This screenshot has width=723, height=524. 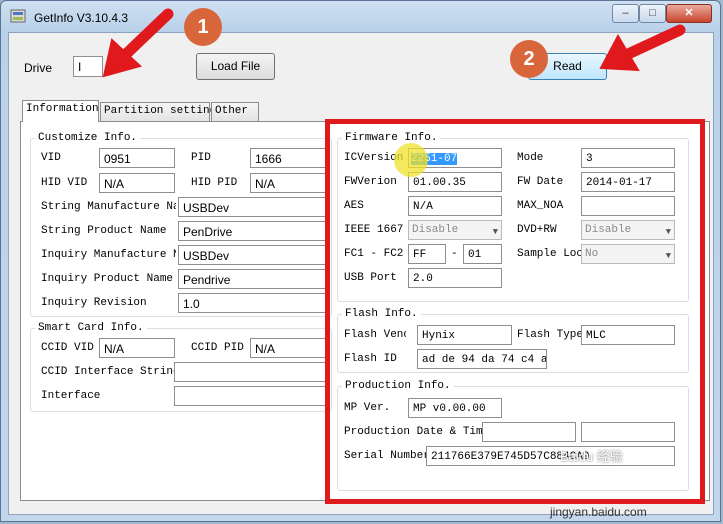 What do you see at coordinates (88, 66) in the screenshot?
I see `drive-input: I` at bounding box center [88, 66].